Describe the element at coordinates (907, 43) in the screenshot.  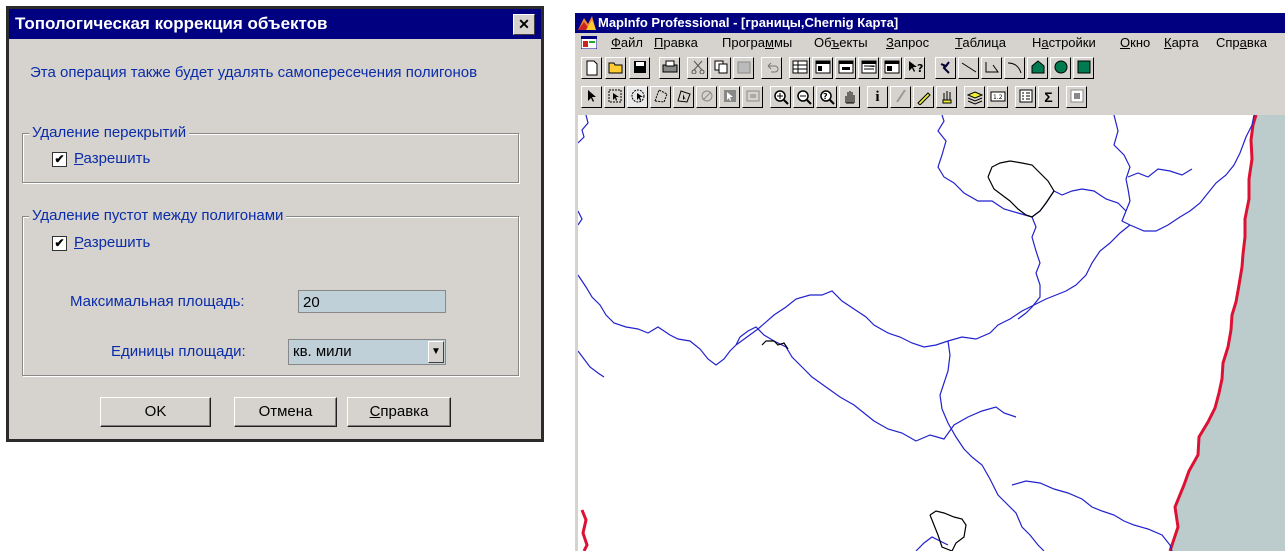
I see `menu-query: Запрос` at that location.